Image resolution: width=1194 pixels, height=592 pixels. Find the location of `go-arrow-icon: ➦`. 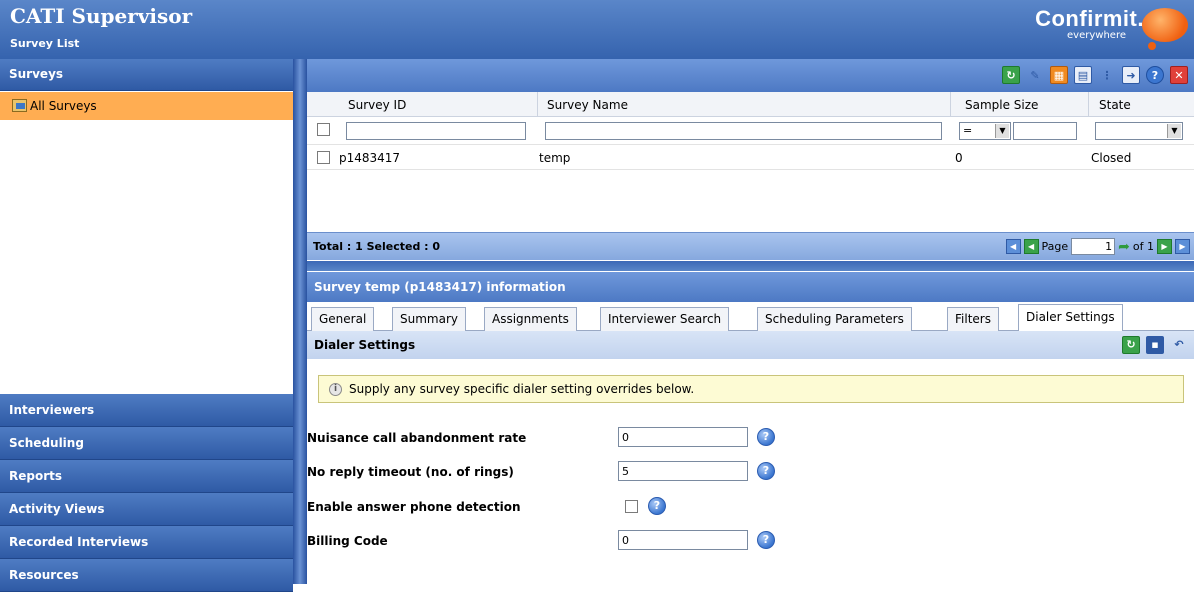

go-arrow-icon: ➦ is located at coordinates (1124, 247).